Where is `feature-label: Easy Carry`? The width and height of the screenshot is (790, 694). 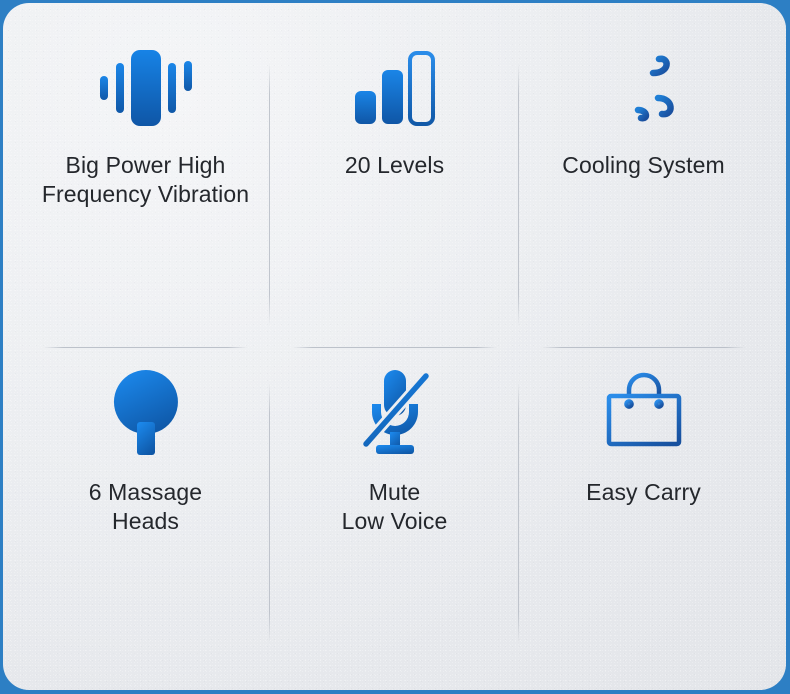 feature-label: Easy Carry is located at coordinates (643, 491).